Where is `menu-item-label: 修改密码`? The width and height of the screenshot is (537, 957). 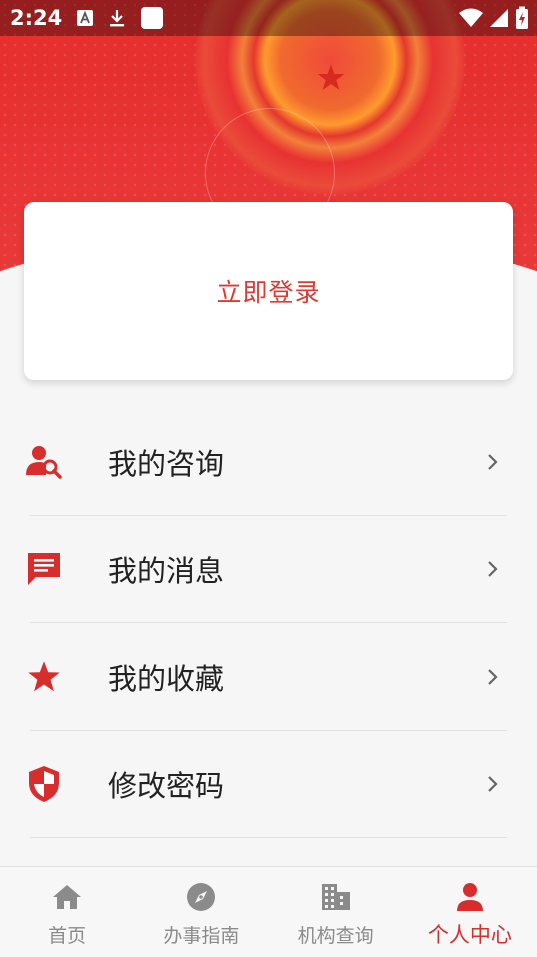
menu-item-label: 修改密码 is located at coordinates (166, 786).